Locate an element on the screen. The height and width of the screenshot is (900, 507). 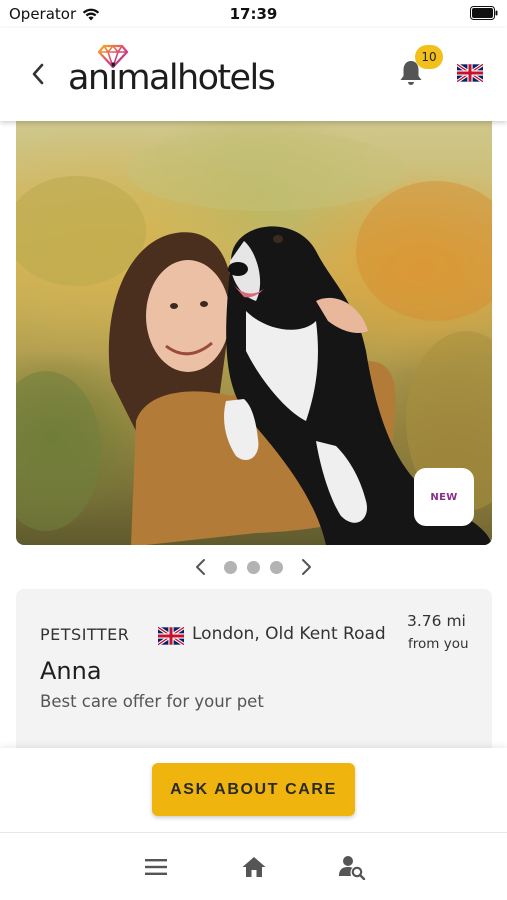
logo-wordmark: animalhotels is located at coordinates (172, 78).